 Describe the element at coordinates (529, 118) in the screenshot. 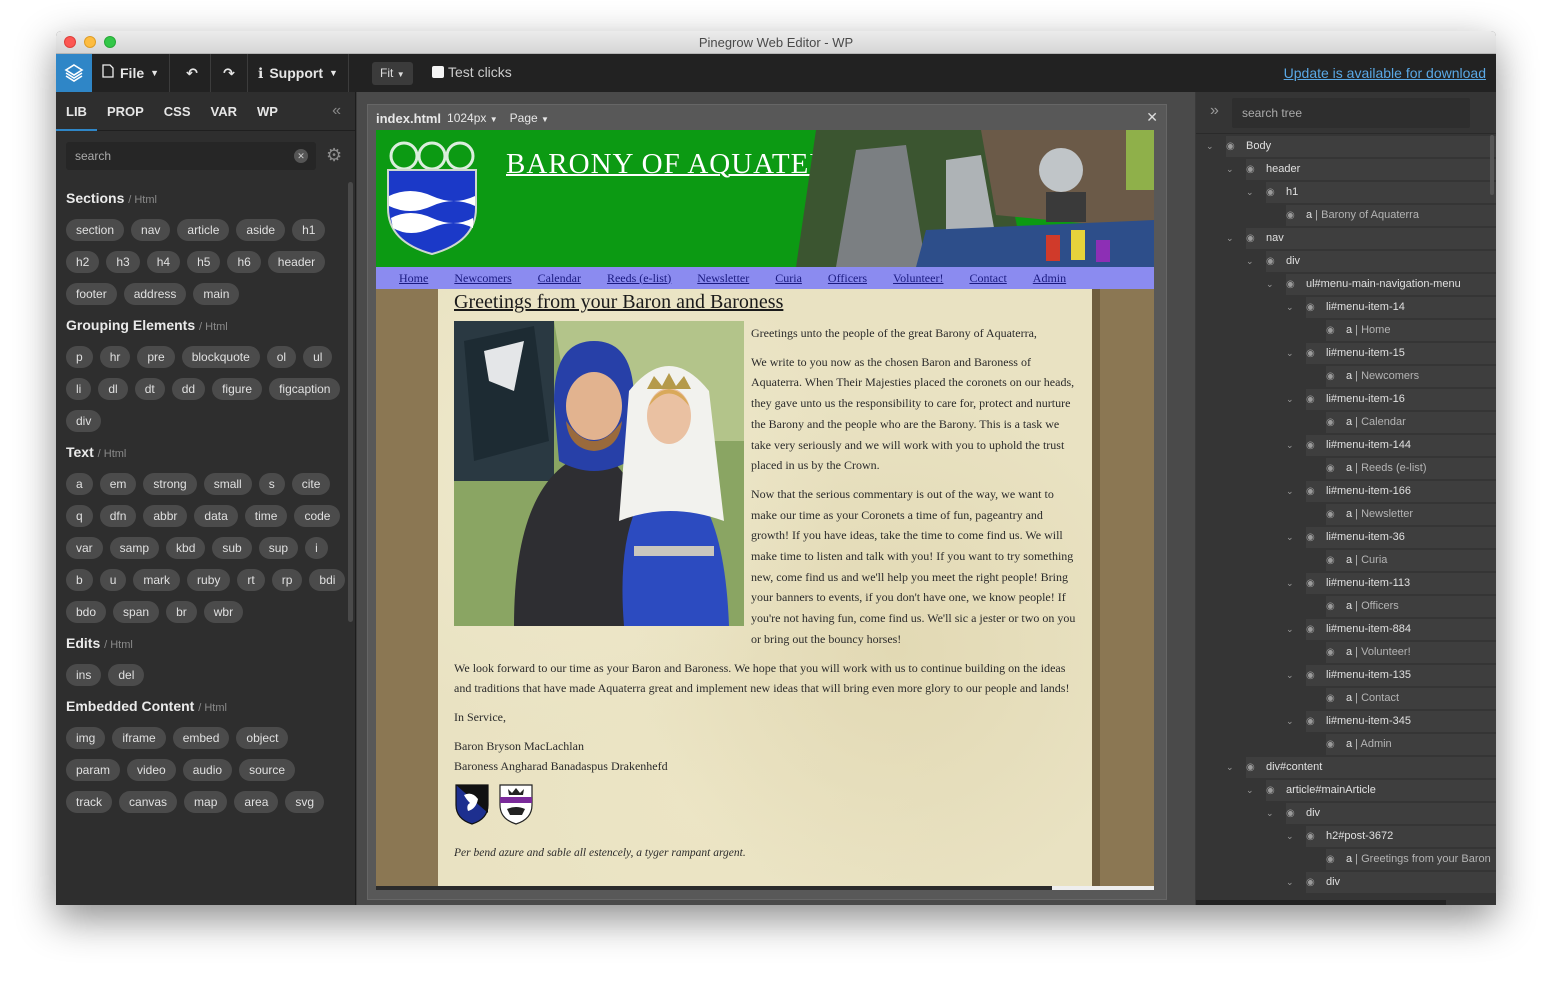

I see `page-menu-dropdown: Page ▼` at that location.